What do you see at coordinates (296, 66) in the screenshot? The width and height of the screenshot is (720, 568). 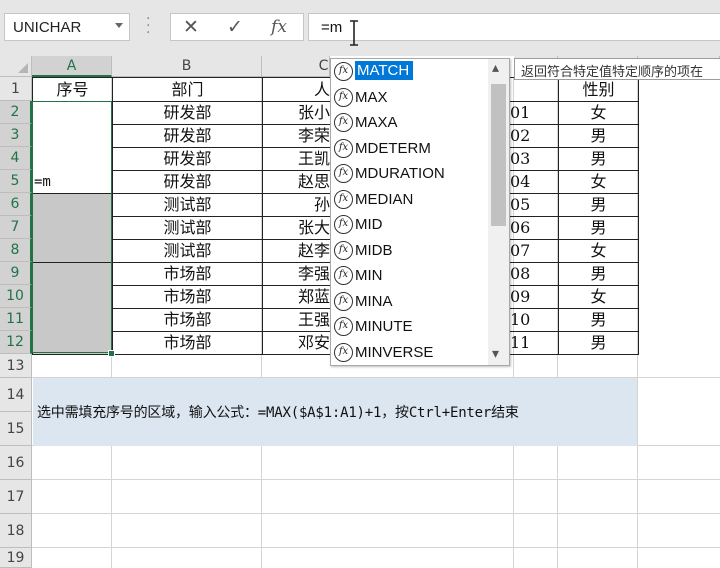 I see `column-header-c: C` at bounding box center [296, 66].